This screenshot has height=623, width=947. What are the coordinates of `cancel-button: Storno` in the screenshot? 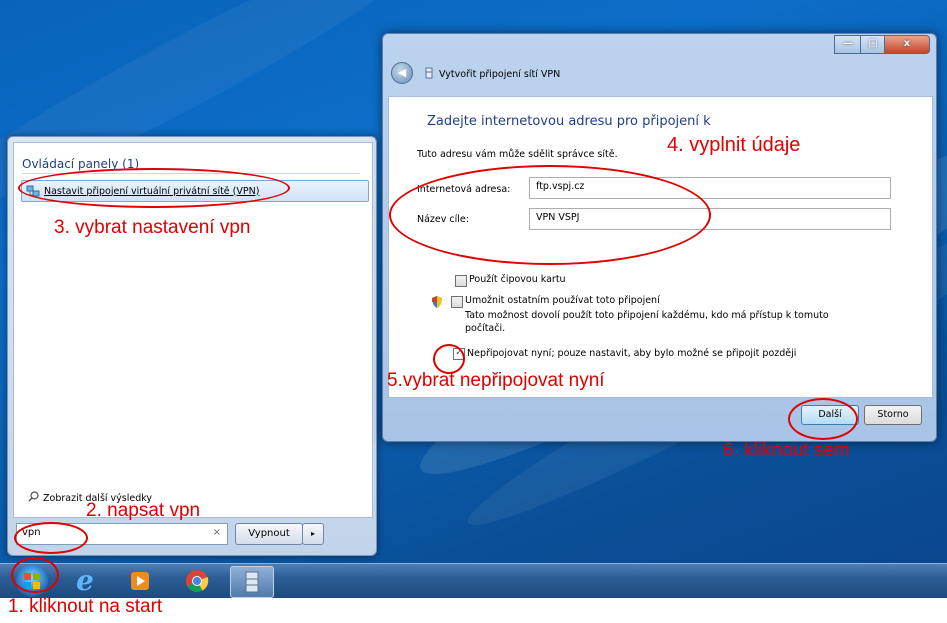 It's located at (893, 415).